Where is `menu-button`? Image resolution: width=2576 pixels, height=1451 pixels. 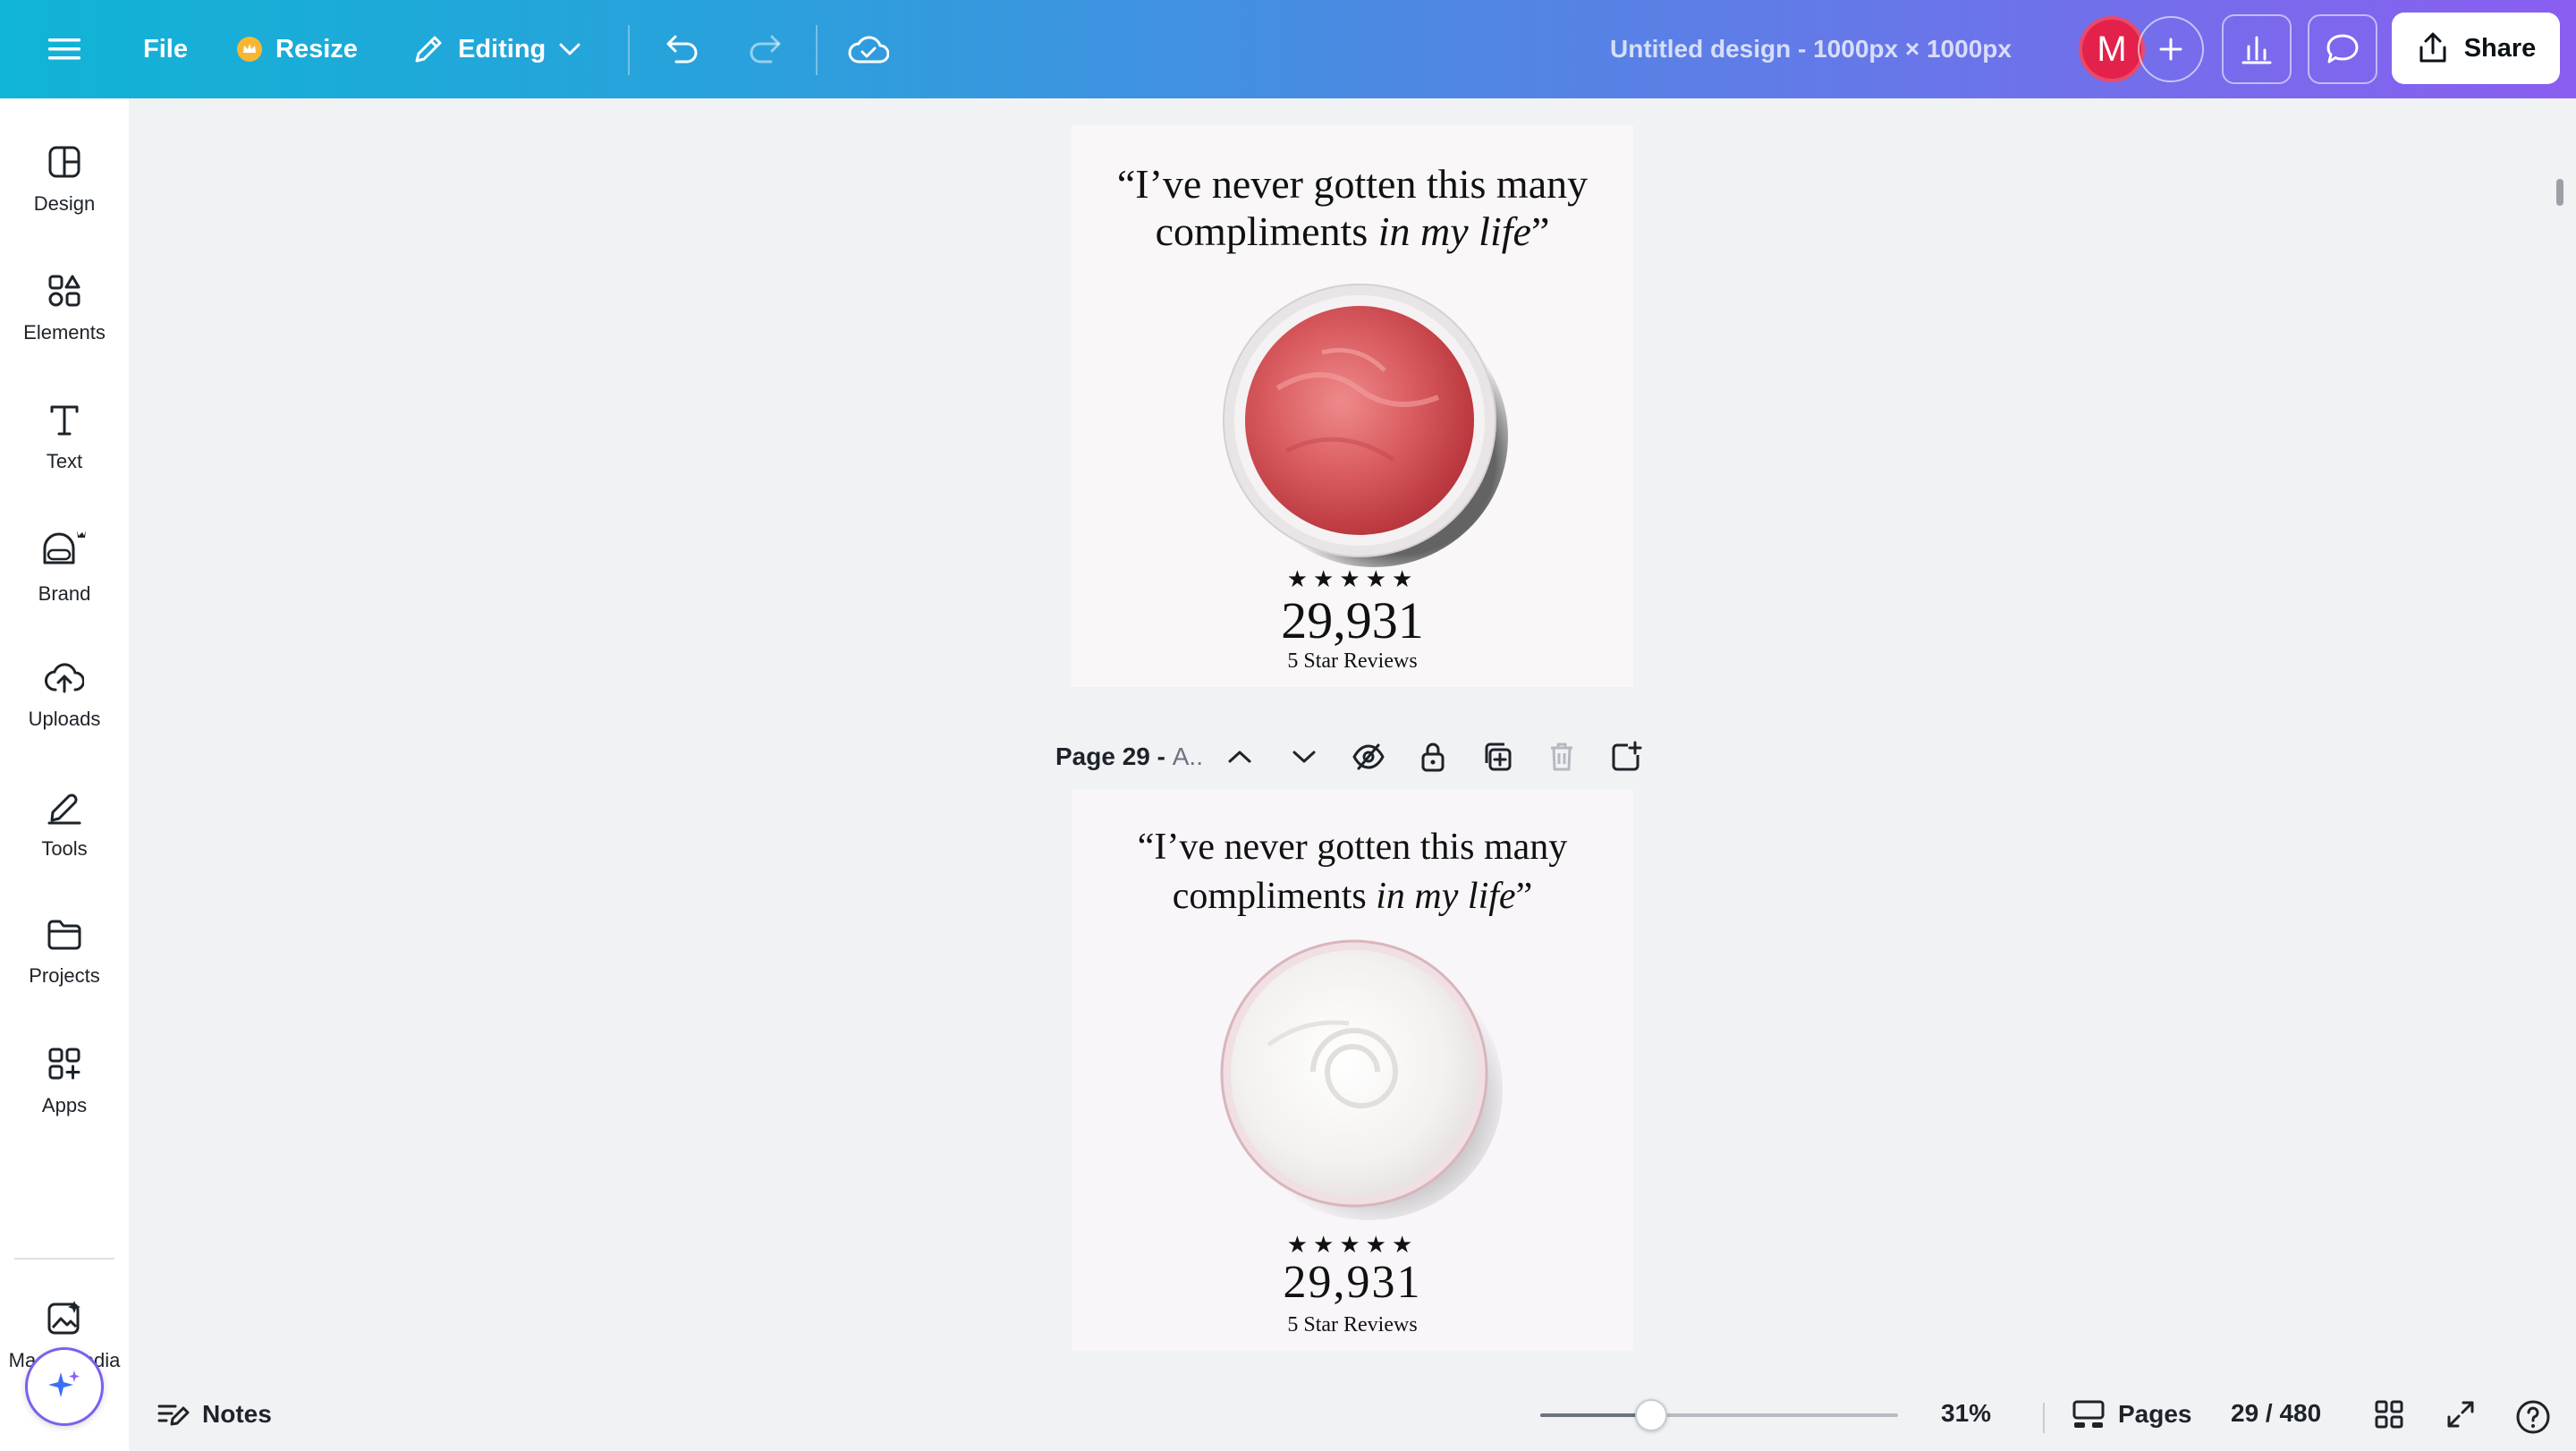
menu-button is located at coordinates (64, 49).